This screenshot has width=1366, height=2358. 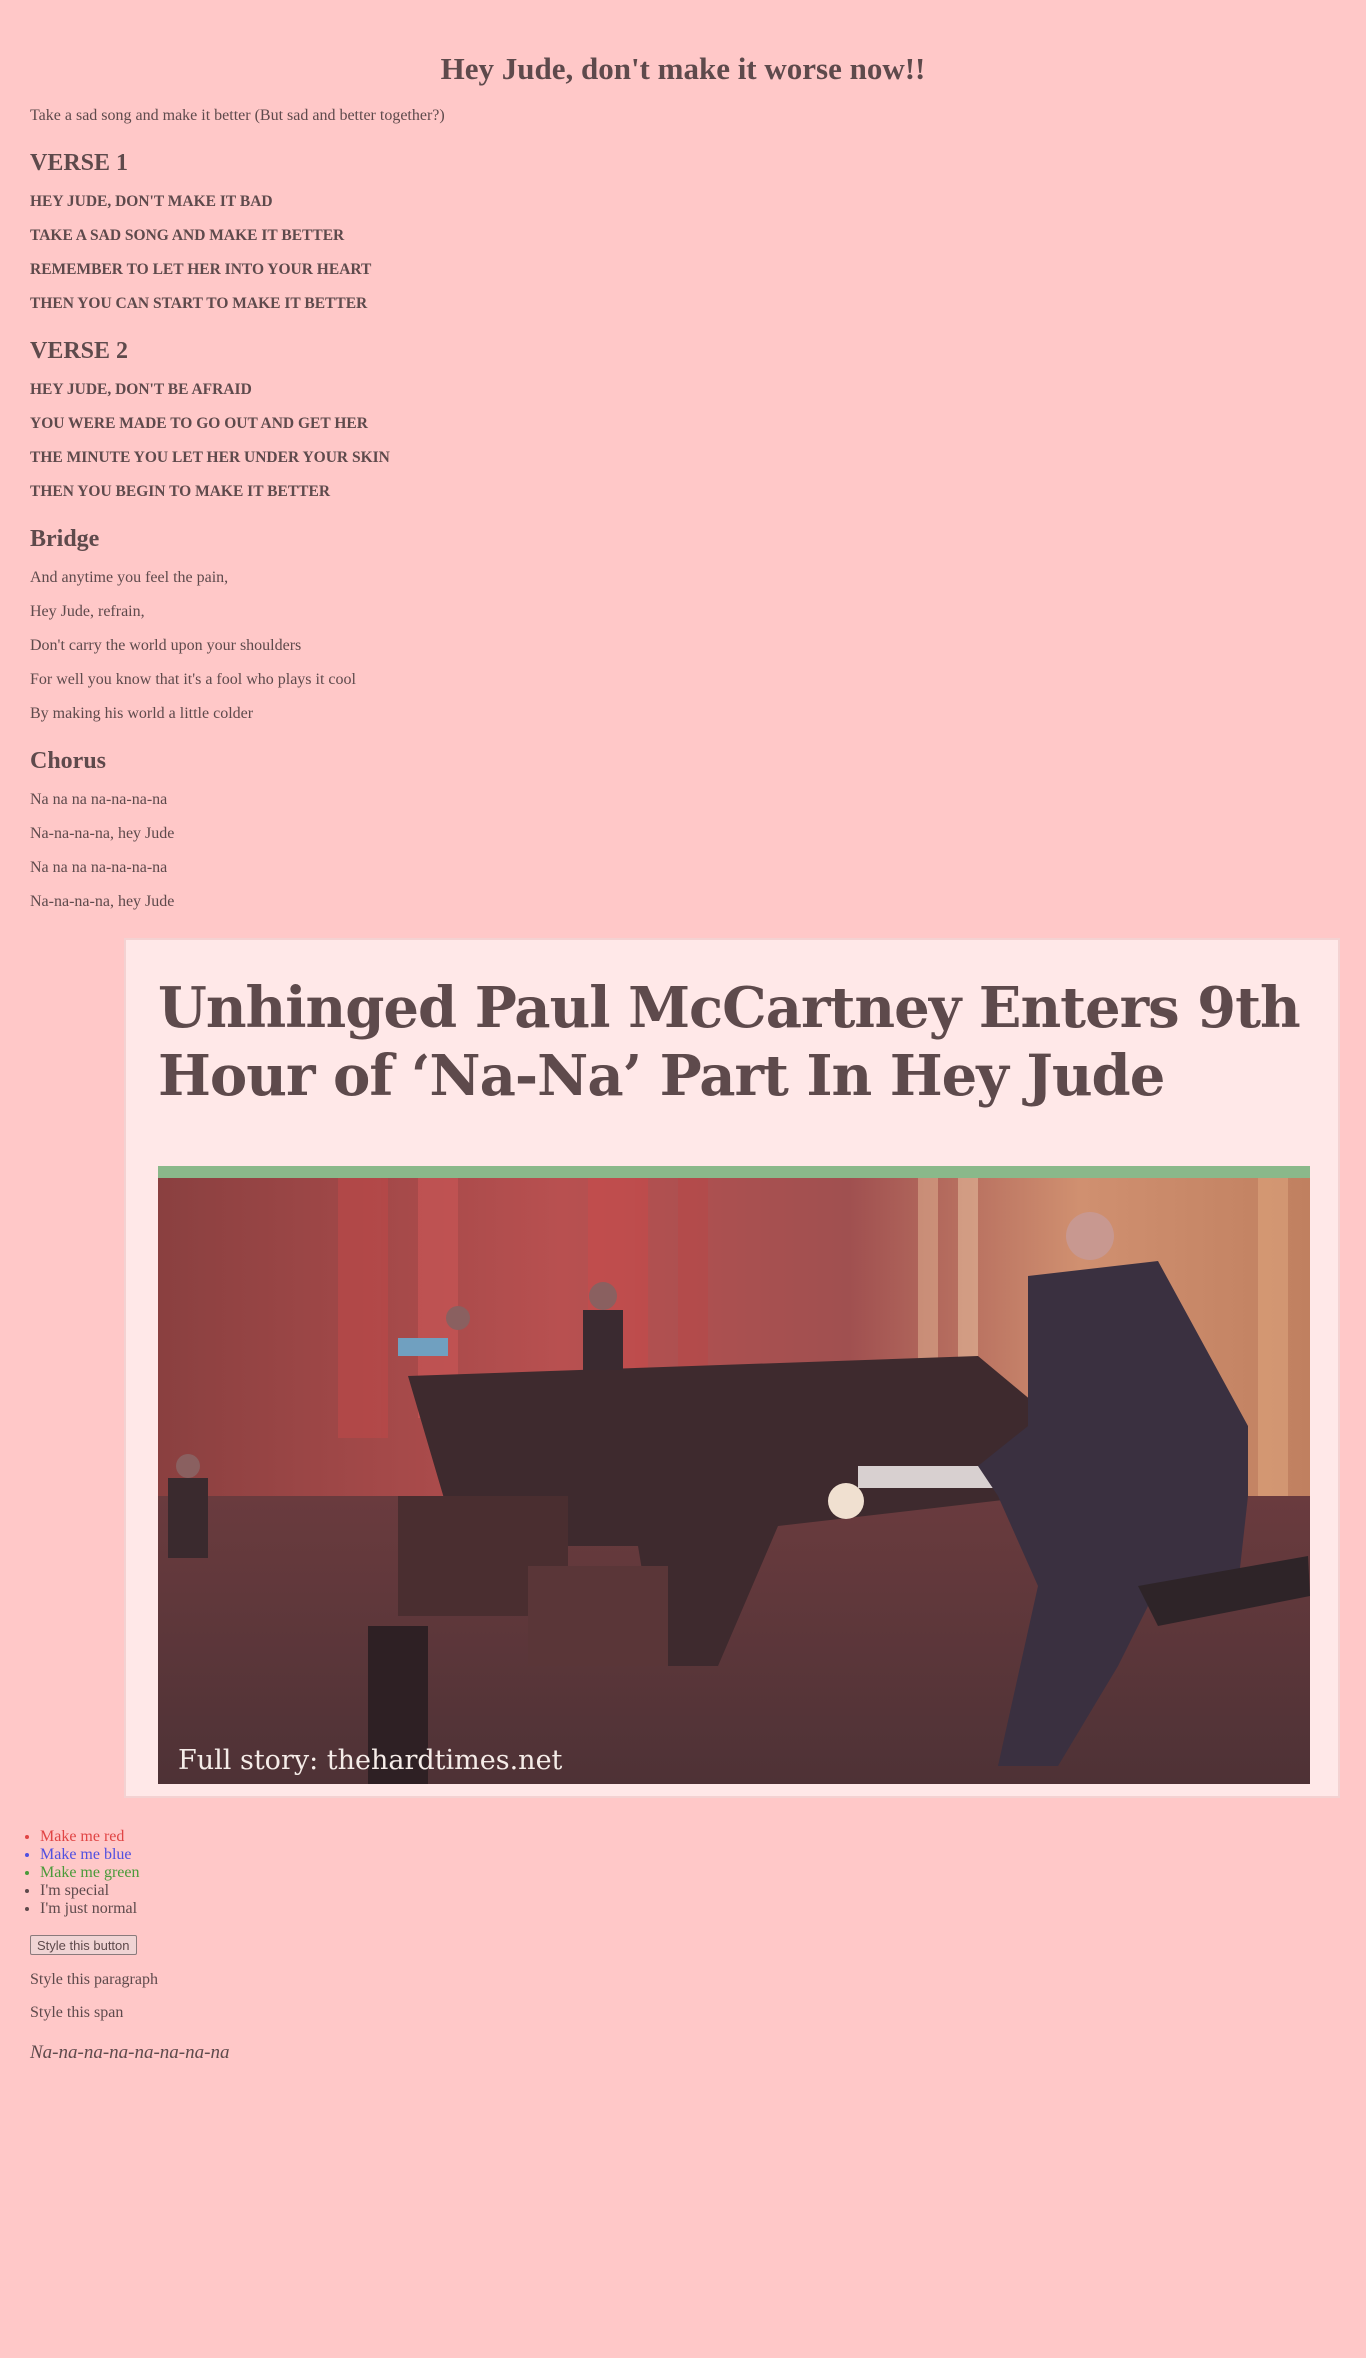 What do you see at coordinates (142, 713) in the screenshot?
I see `lyric-line: By making his world a little colder` at bounding box center [142, 713].